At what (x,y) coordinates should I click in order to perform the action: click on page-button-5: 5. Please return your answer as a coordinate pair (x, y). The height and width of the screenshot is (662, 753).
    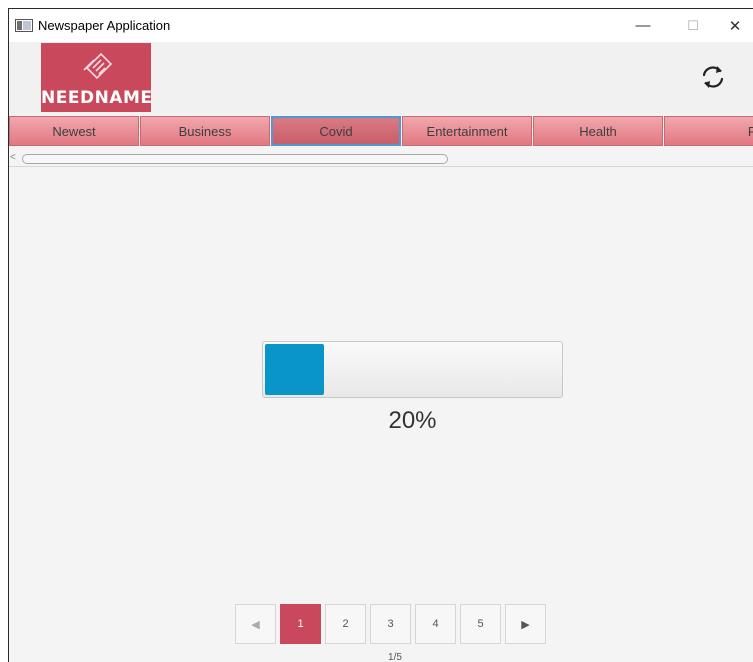
    Looking at the image, I should click on (480, 624).